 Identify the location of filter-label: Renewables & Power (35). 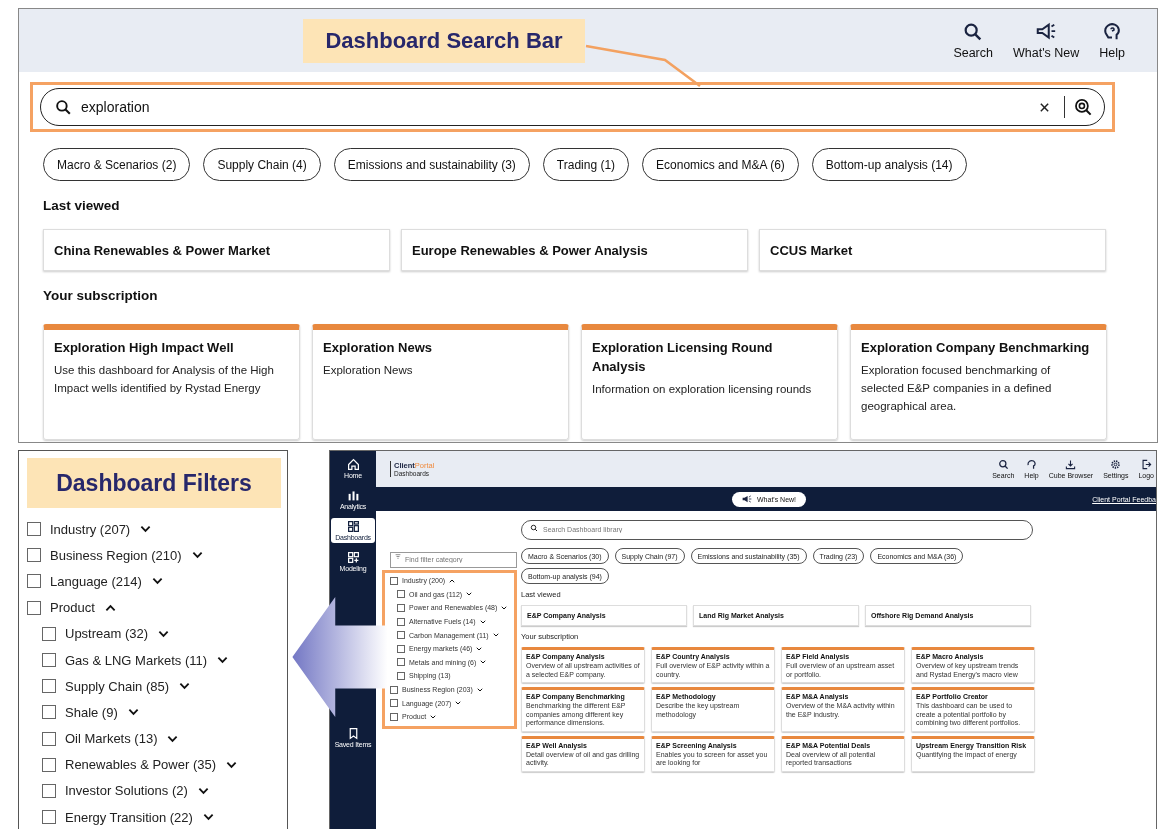
(141, 765).